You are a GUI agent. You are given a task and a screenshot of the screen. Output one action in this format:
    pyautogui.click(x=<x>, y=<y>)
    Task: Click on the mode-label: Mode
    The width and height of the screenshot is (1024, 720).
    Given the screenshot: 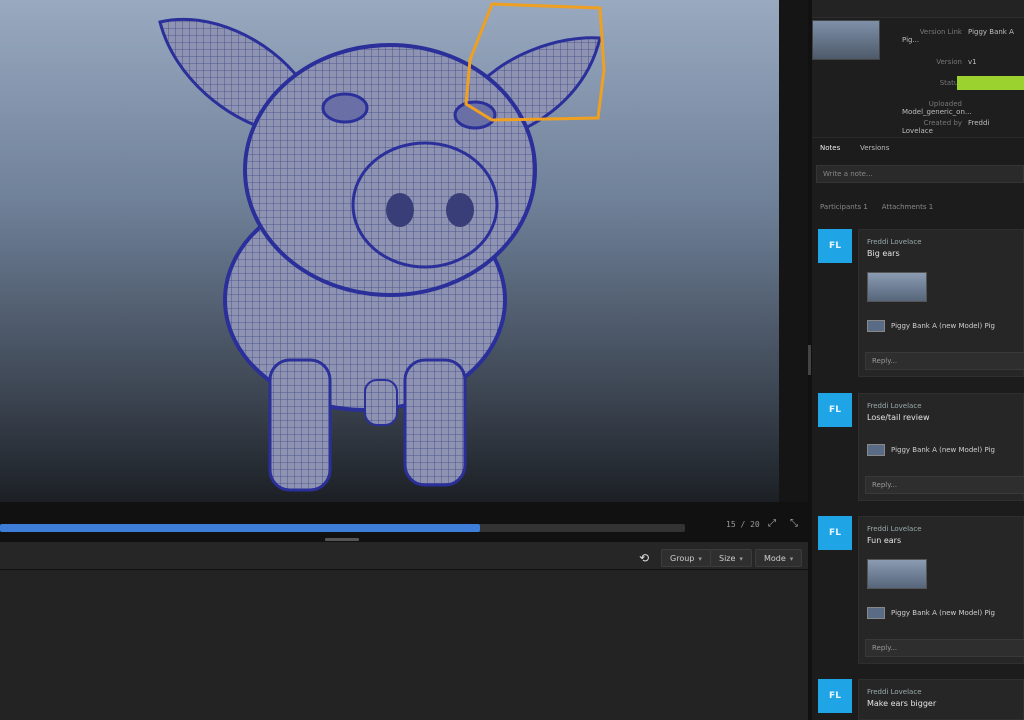 What is the action you would take?
    pyautogui.click(x=775, y=558)
    